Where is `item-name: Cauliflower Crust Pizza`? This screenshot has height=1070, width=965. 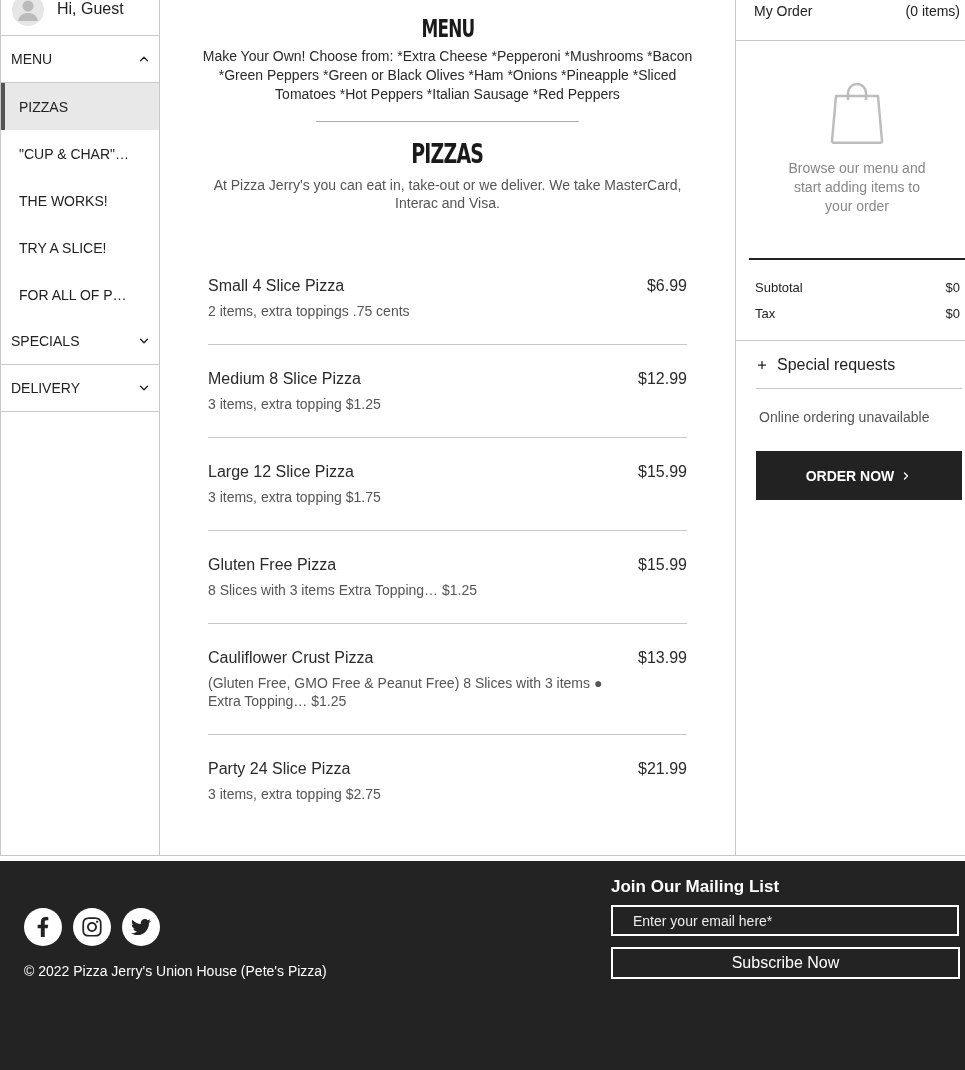 item-name: Cauliflower Crust Pizza is located at coordinates (291, 658).